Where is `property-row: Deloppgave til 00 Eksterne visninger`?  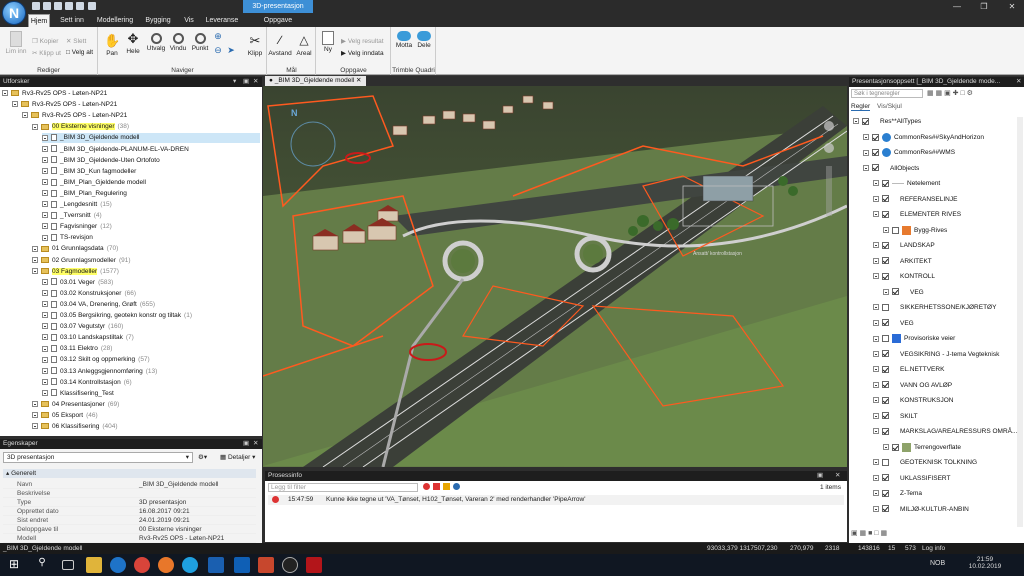 property-row: Deloppgave til 00 Eksterne visninger is located at coordinates (129, 529).